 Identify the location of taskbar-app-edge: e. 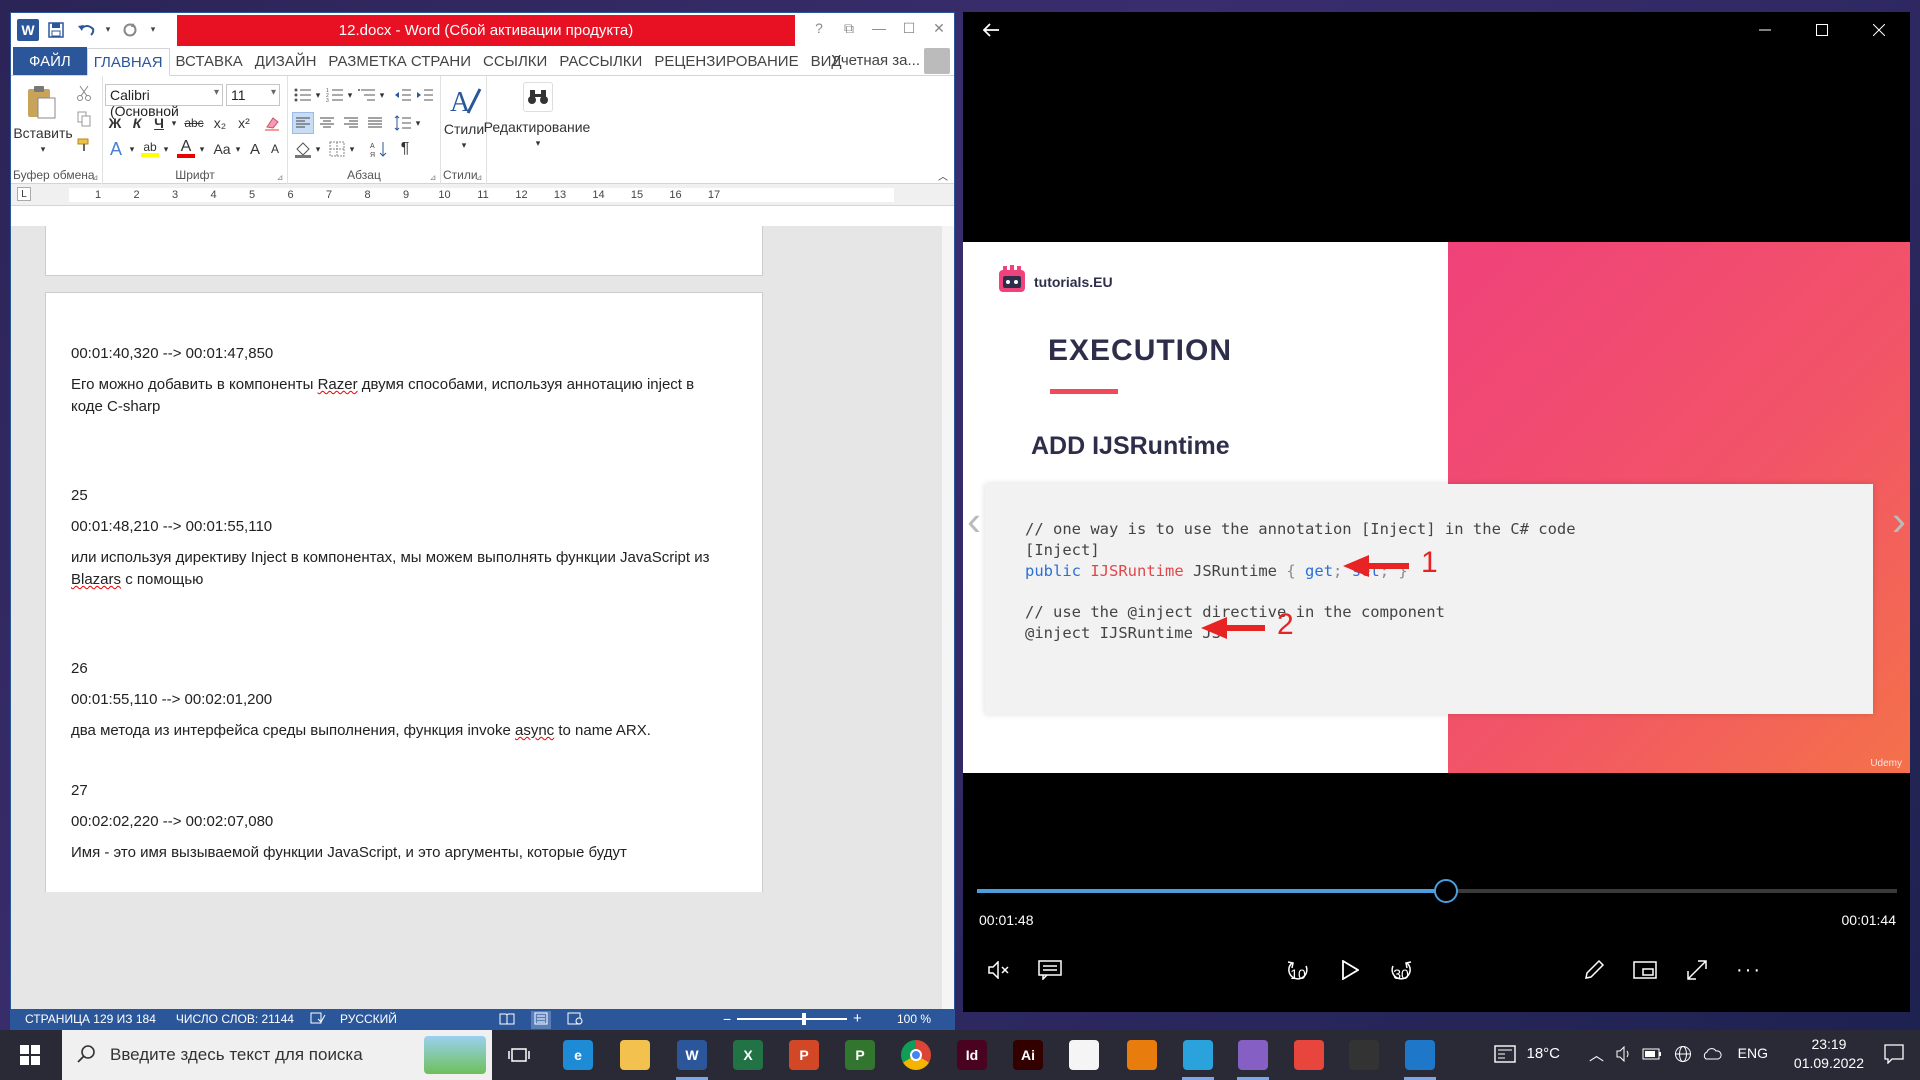
(578, 1055).